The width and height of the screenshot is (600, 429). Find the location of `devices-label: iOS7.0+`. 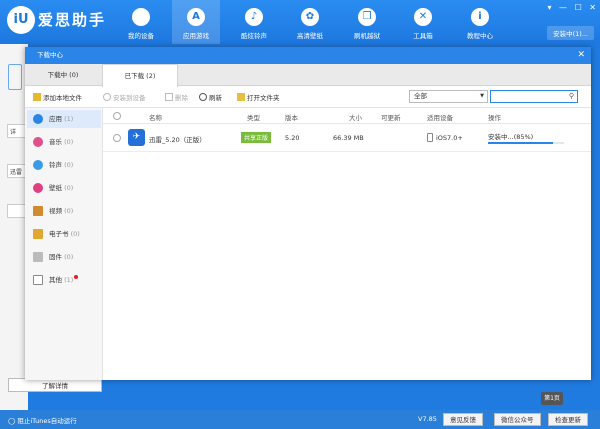

devices-label: iOS7.0+ is located at coordinates (449, 138).